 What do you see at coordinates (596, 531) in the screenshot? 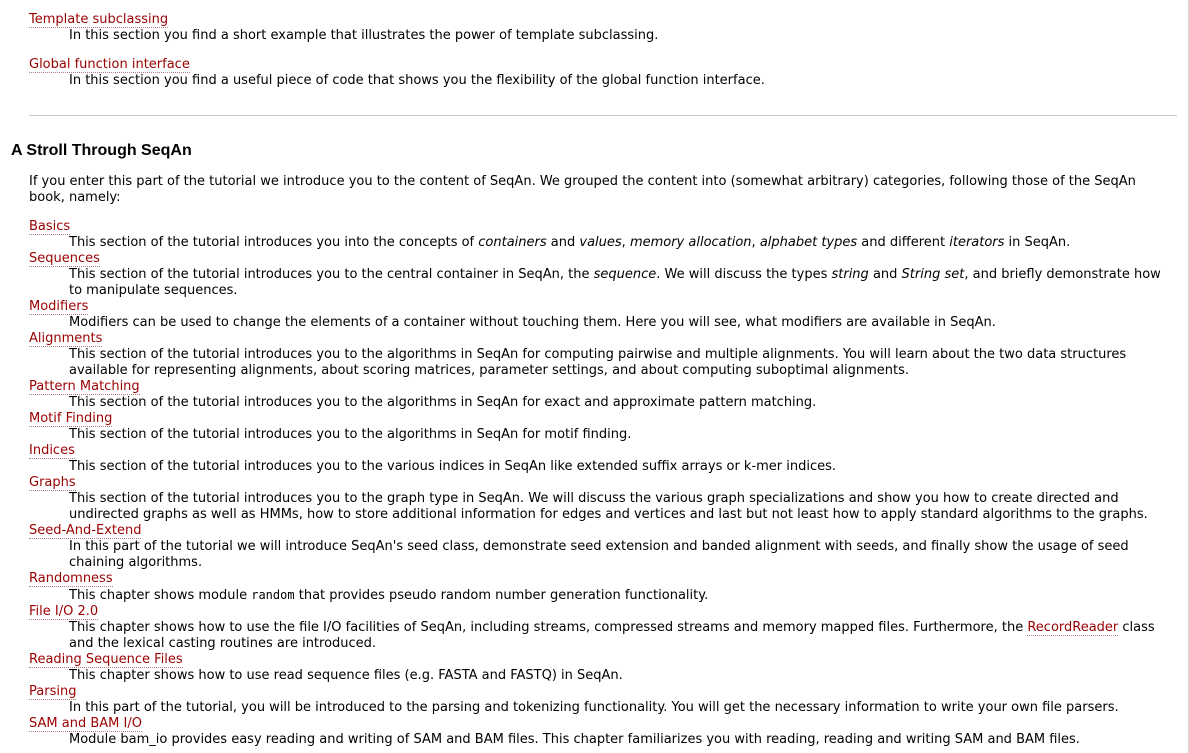
I see `entry-term-seed-and-extend: Seed-And-Extend` at bounding box center [596, 531].